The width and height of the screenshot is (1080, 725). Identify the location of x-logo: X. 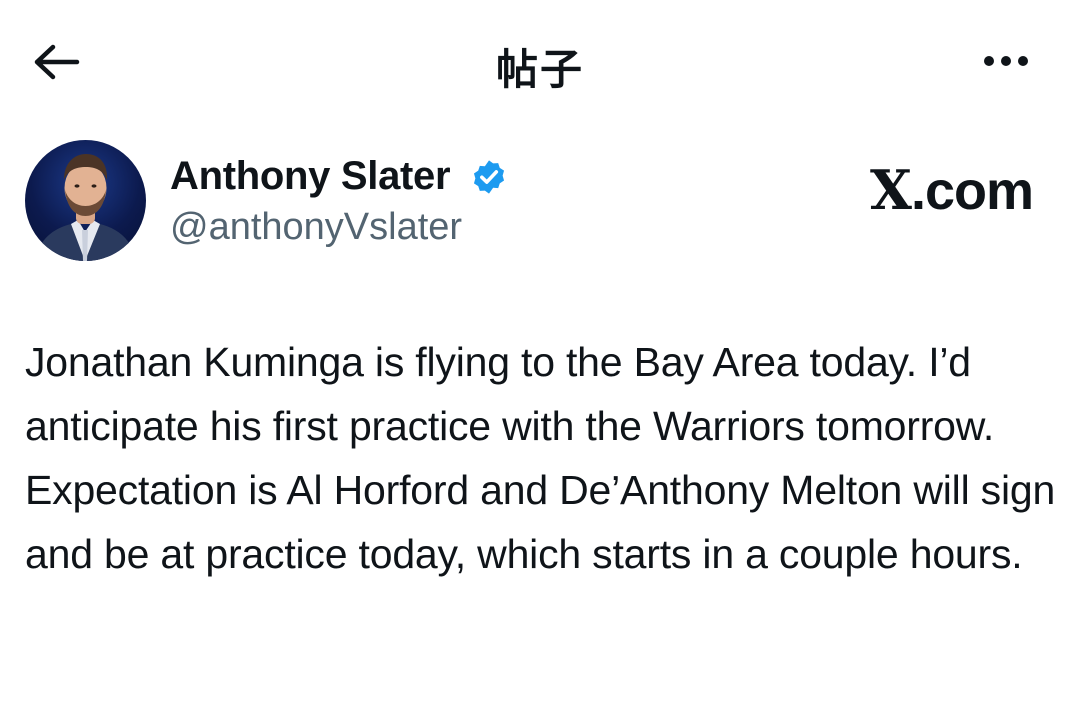
(891, 190).